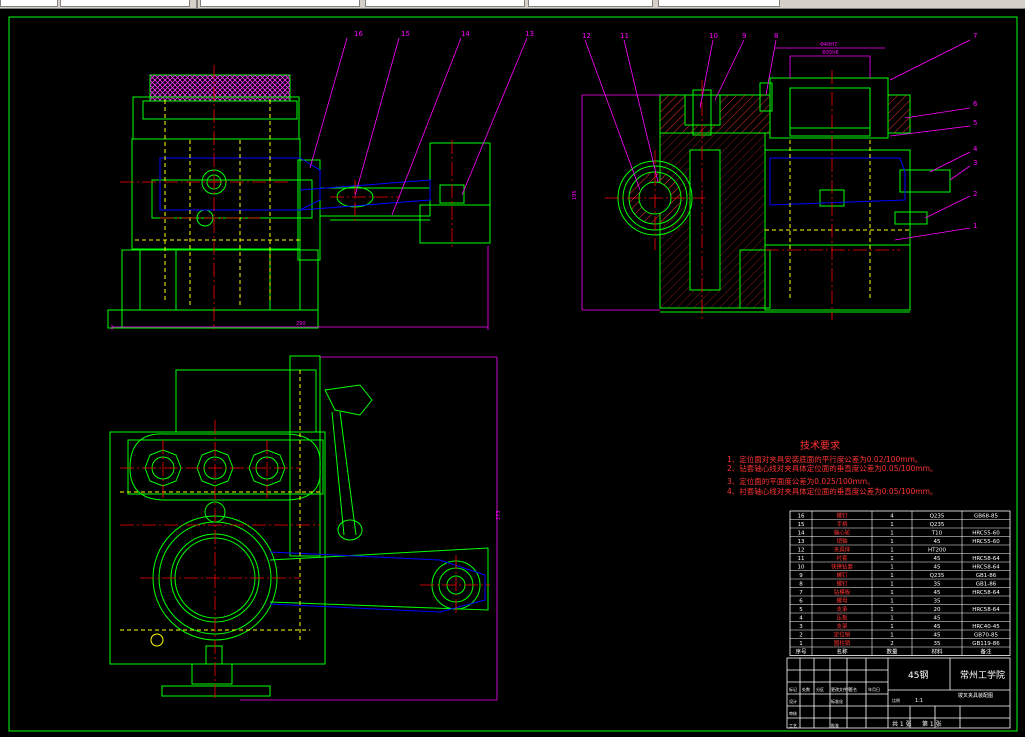 Image resolution: width=1025 pixels, height=737 pixels. What do you see at coordinates (892, 652) in the screenshot?
I see `bom-cell: 数量` at bounding box center [892, 652].